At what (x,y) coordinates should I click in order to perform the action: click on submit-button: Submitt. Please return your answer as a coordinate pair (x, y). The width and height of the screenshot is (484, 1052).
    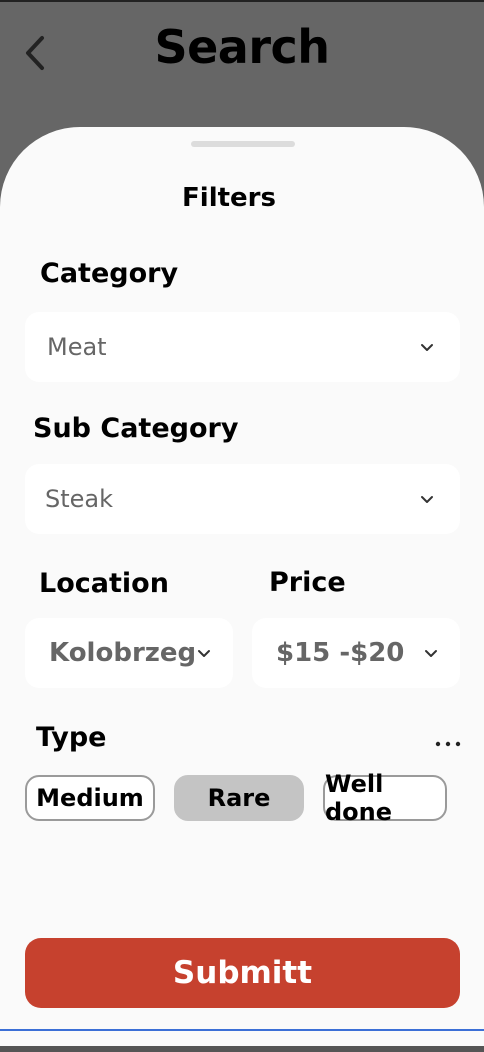
    Looking at the image, I should click on (242, 973).